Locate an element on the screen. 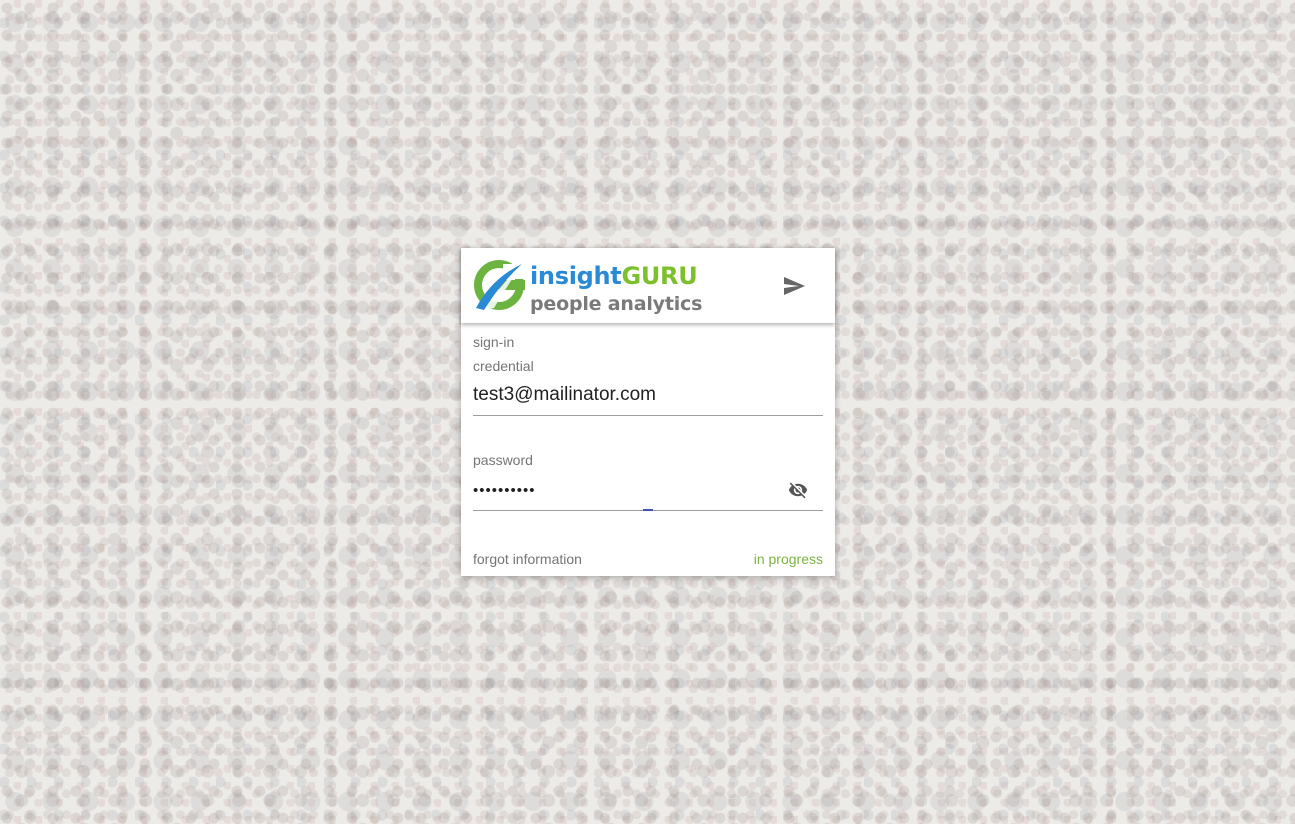  brand-tagline: people analytics is located at coordinates (616, 304).